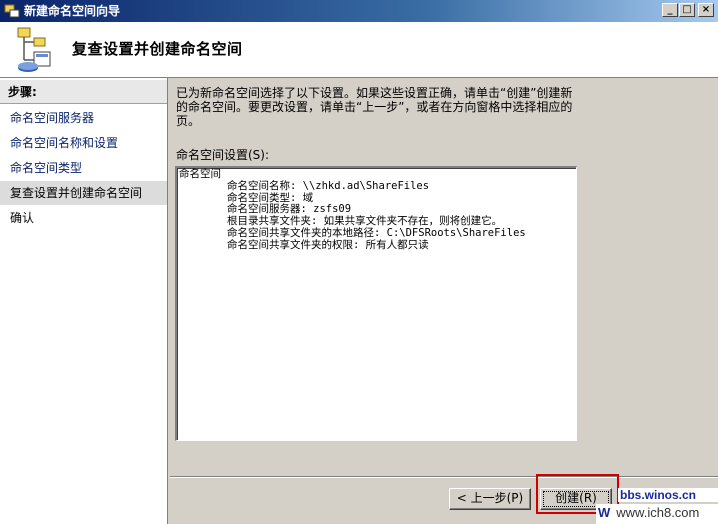  I want to click on page-heading: 复查设置并创建命名空间, so click(157, 49).